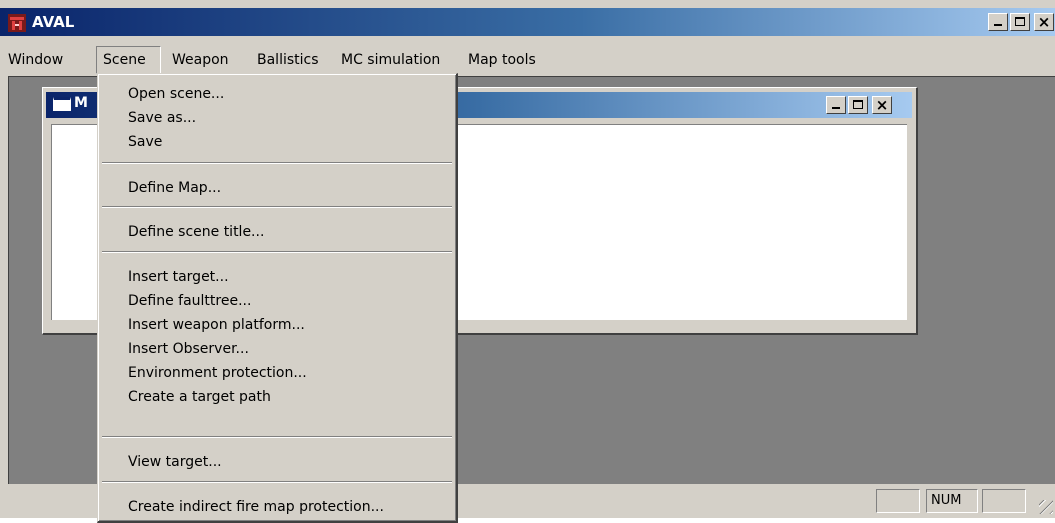  Describe the element at coordinates (199, 397) in the screenshot. I see `menu-item-create-target-path: Create a target path` at that location.